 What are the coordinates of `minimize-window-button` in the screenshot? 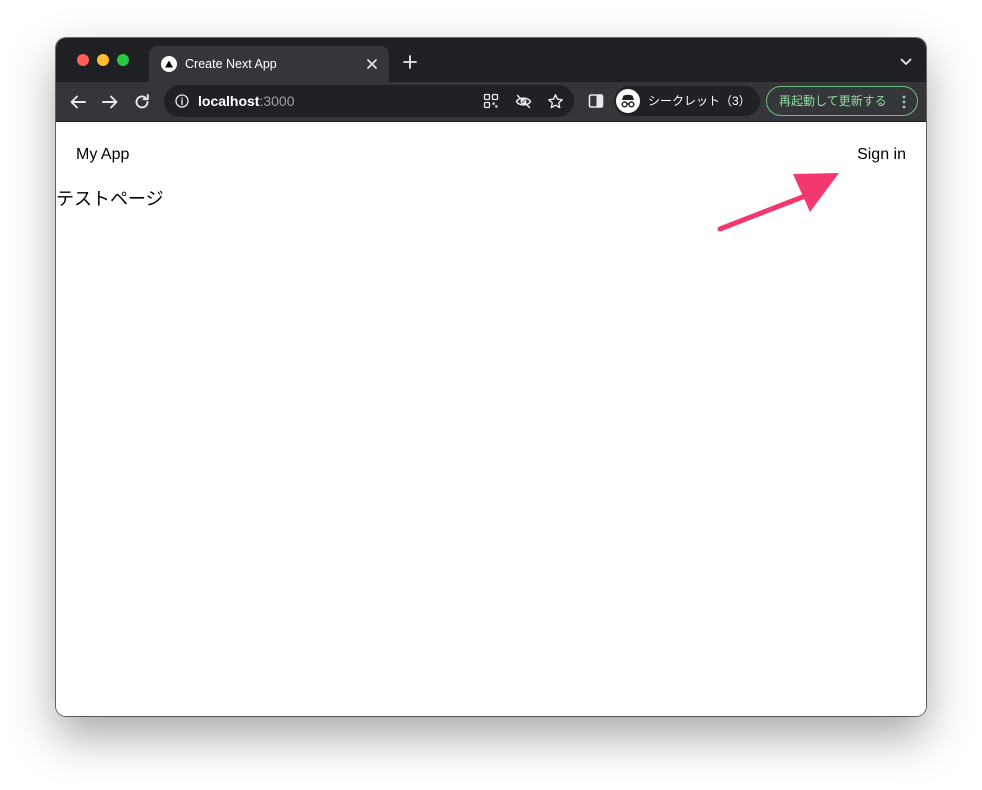 It's located at (103, 60).